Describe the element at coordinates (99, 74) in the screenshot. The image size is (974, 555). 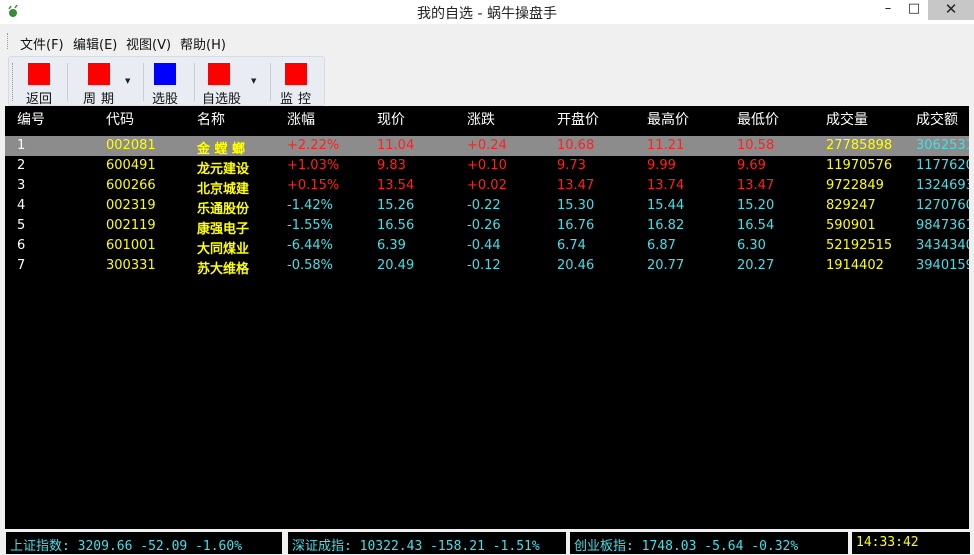
I see `period-icon` at that location.